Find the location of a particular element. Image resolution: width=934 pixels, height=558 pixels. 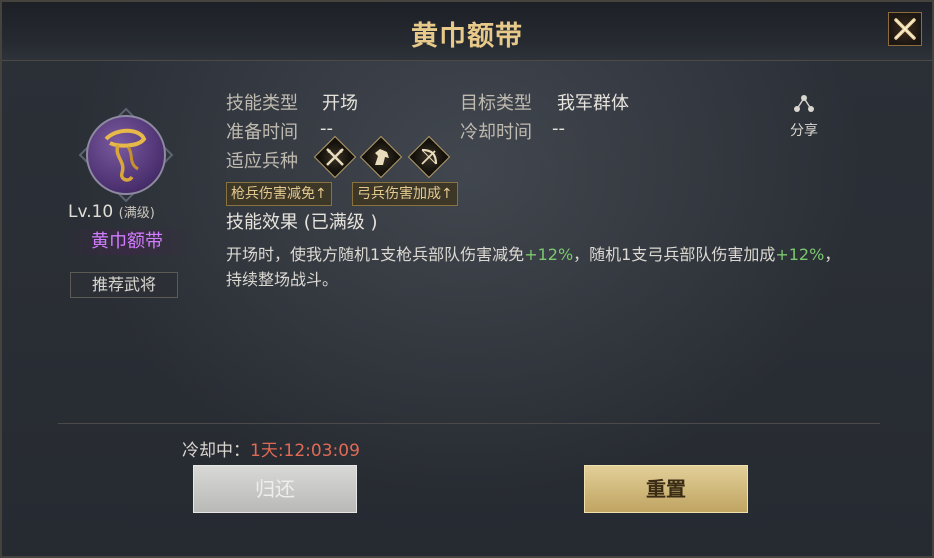

share-icon is located at coordinates (804, 103).